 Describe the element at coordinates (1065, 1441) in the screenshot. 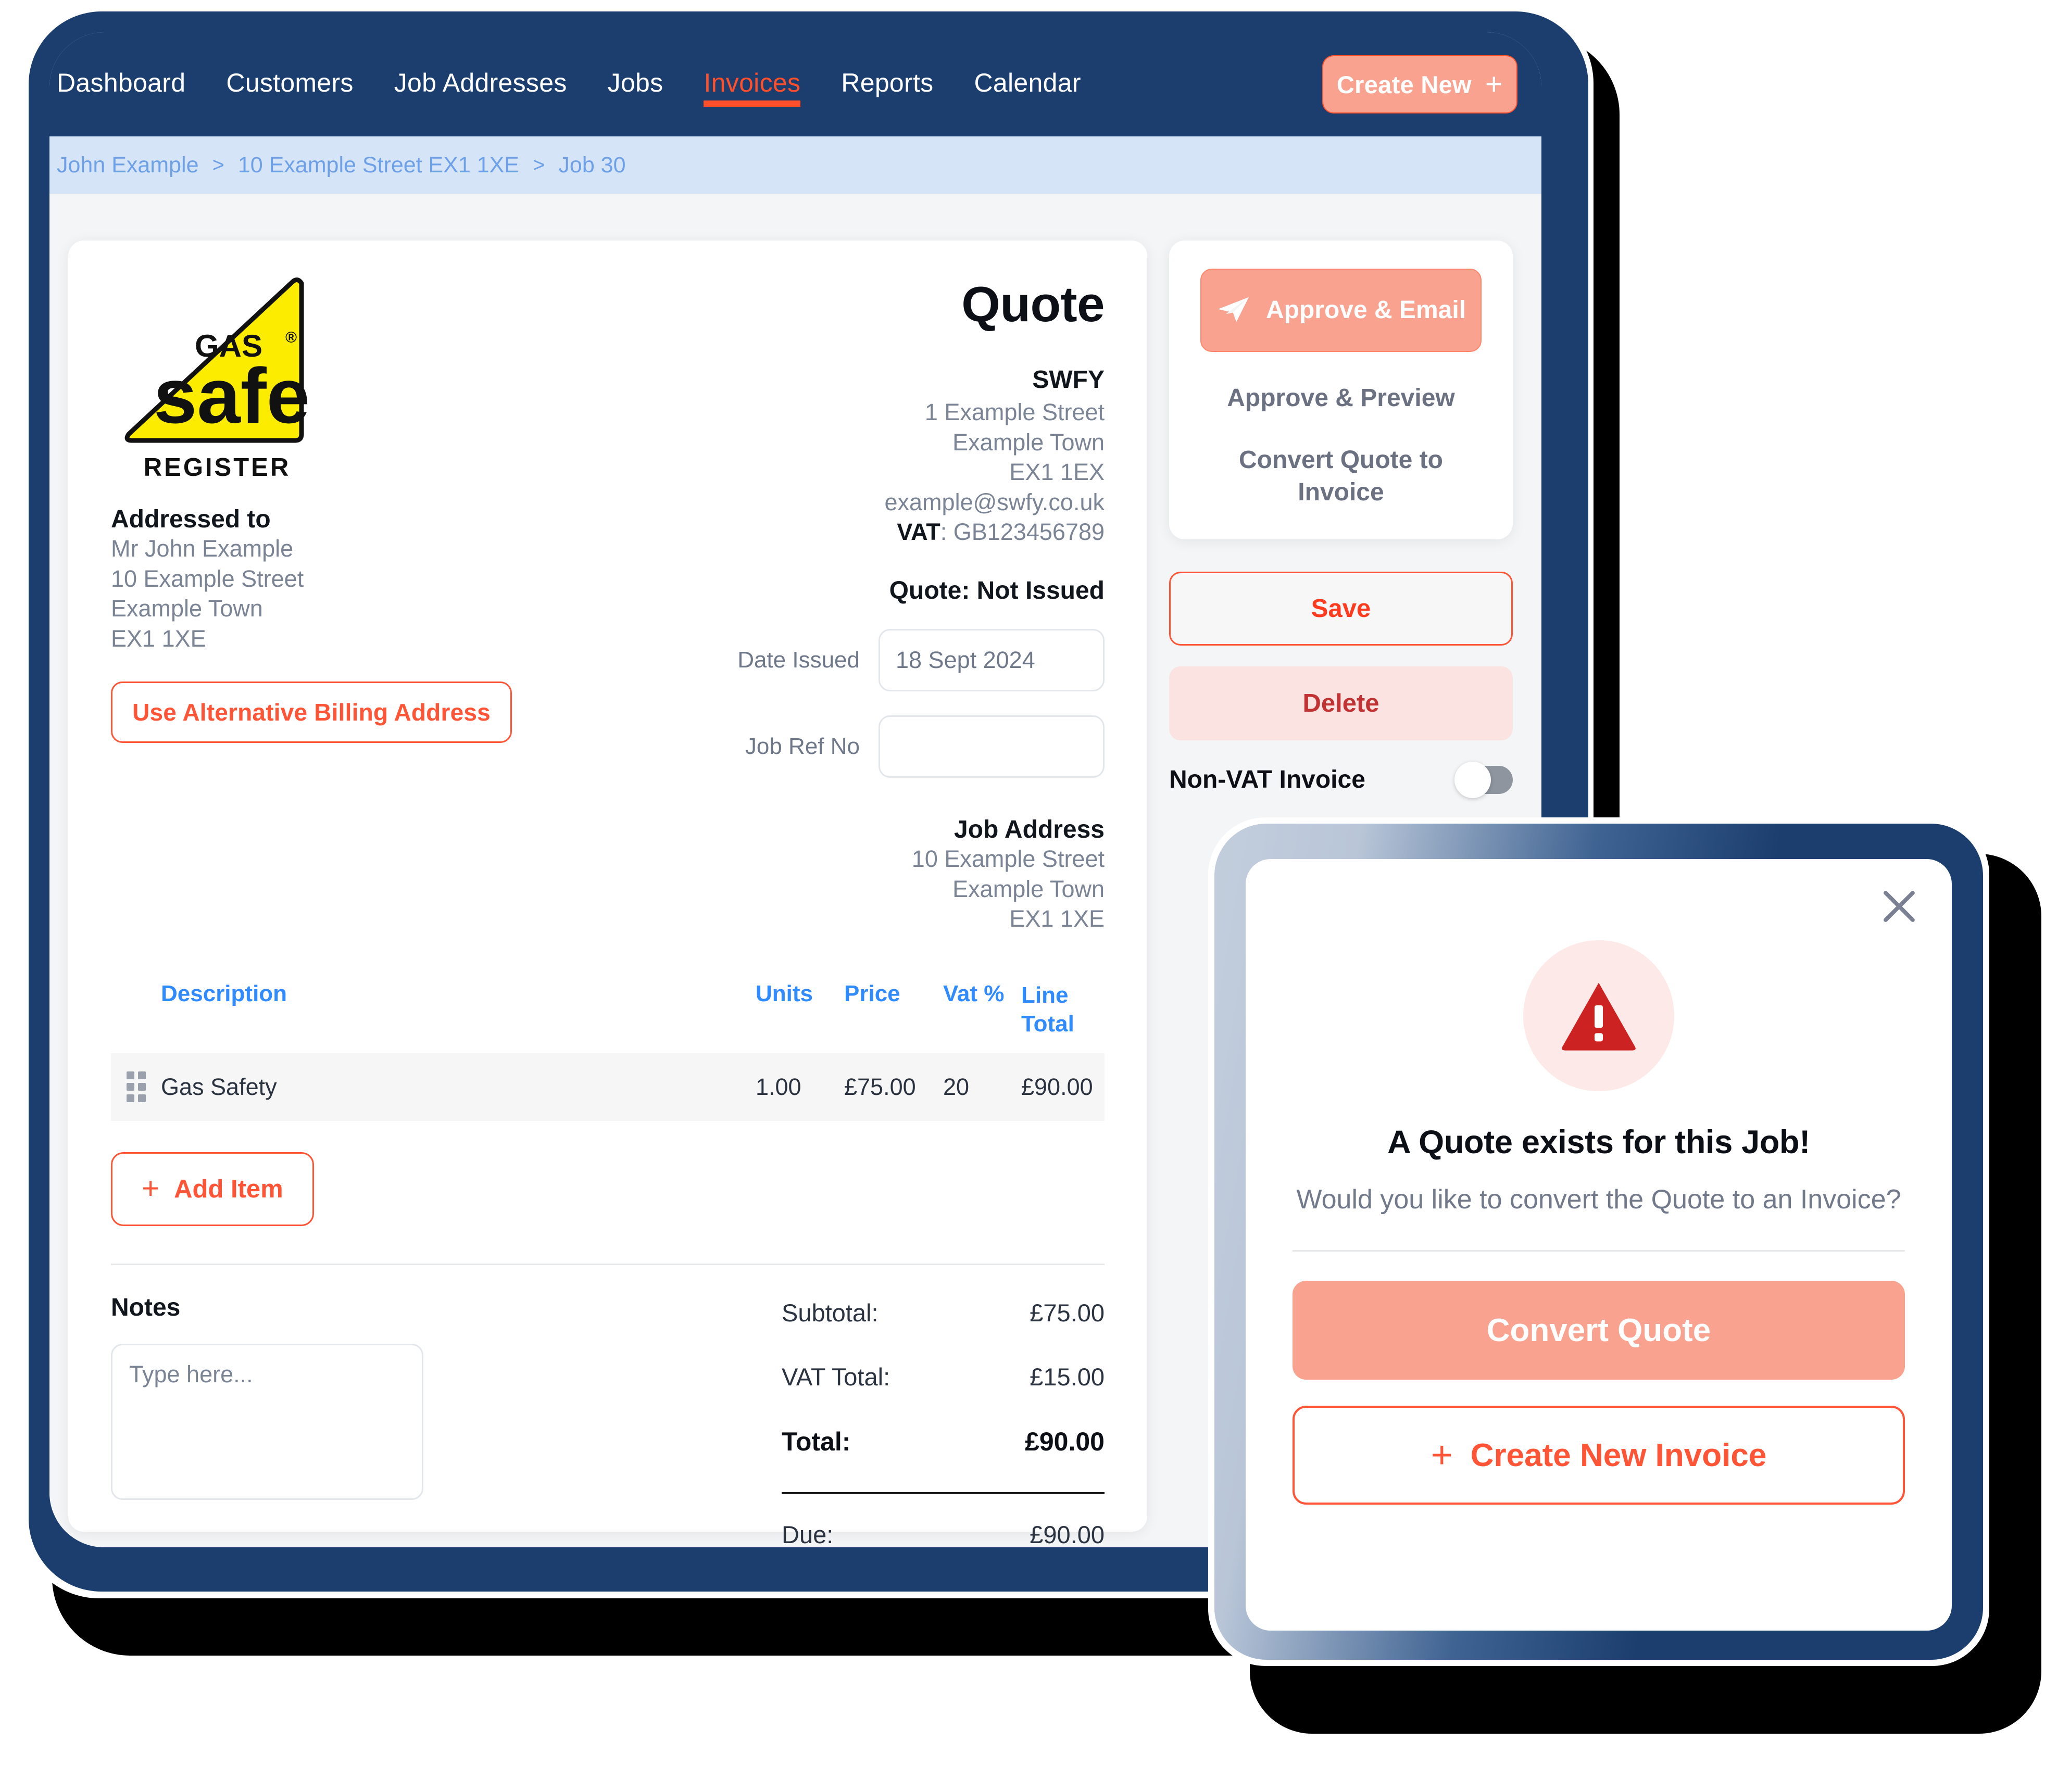

I see `total-value: £90.00` at that location.